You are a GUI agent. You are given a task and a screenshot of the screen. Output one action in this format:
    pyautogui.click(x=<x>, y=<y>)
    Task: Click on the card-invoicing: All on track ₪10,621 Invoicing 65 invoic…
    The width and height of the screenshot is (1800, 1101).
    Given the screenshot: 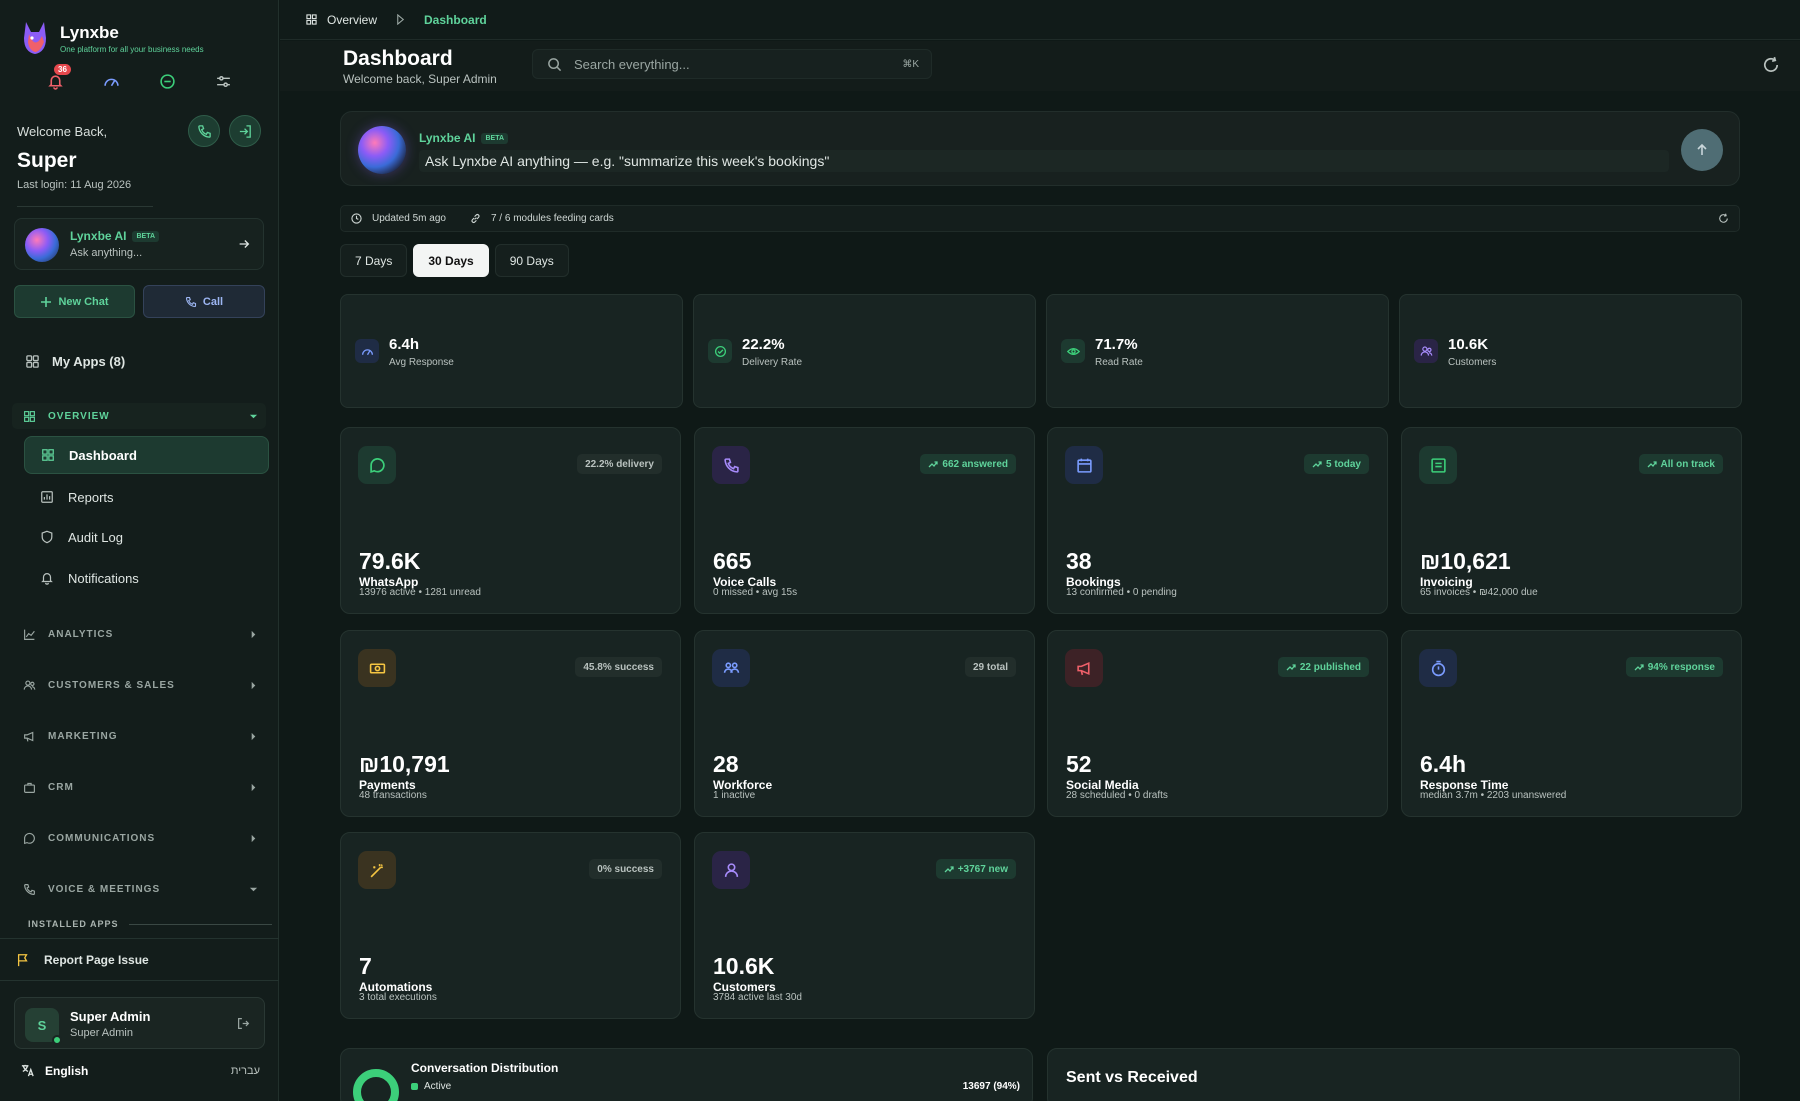 What is the action you would take?
    pyautogui.click(x=1571, y=520)
    